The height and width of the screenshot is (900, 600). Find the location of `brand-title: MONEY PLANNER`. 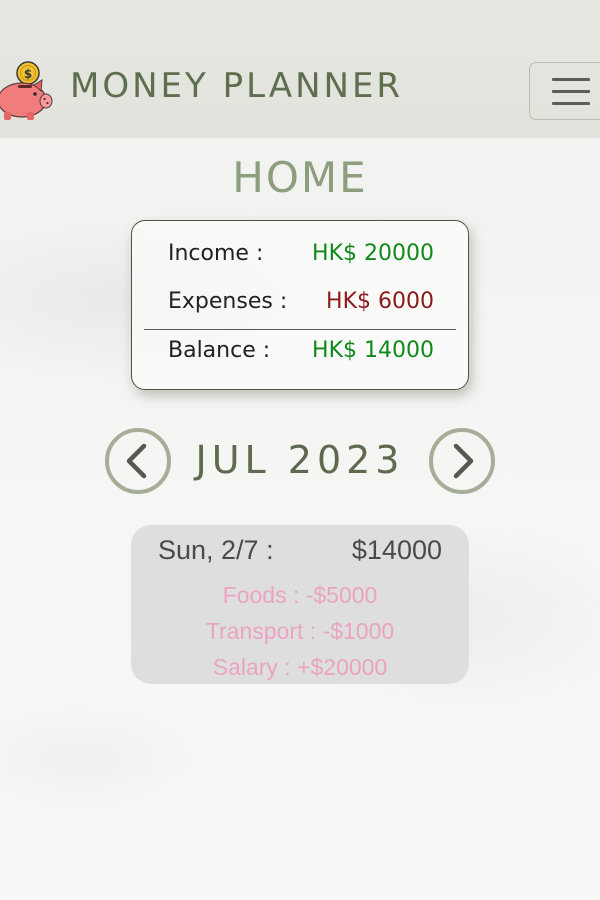

brand-title: MONEY PLANNER is located at coordinates (236, 86).